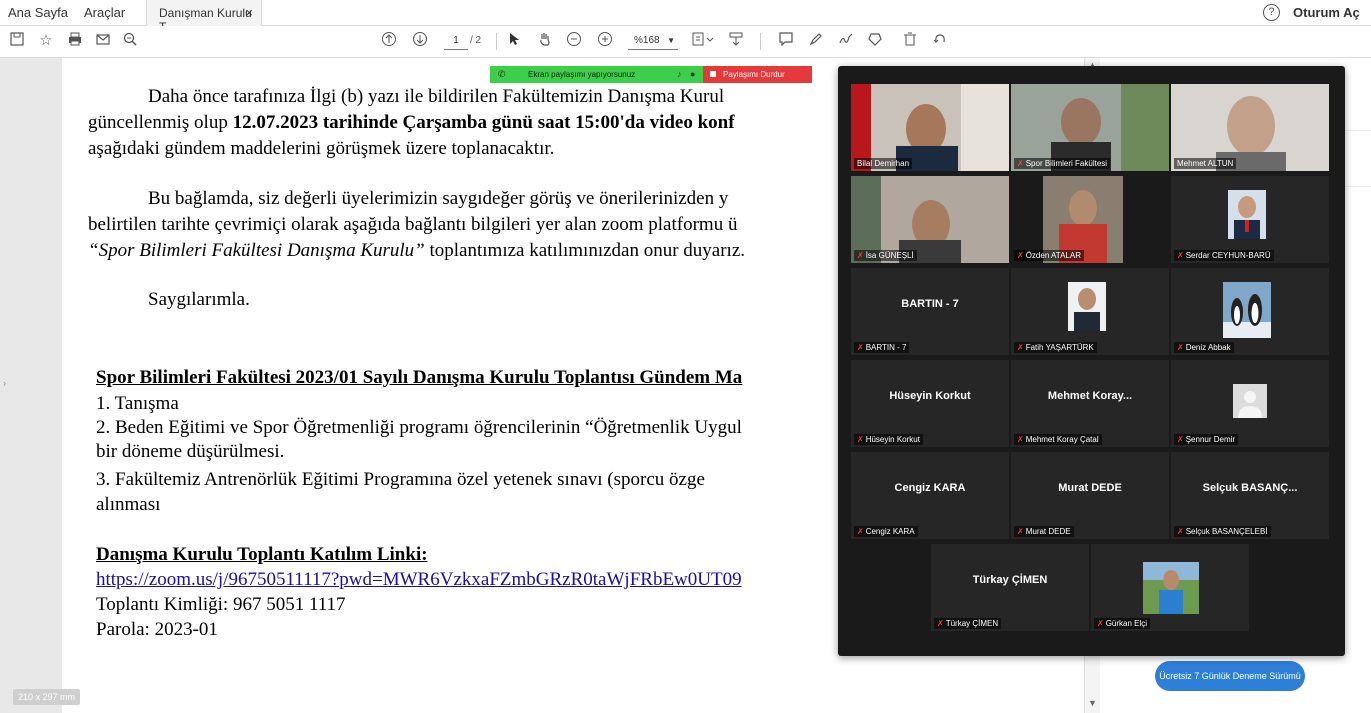  What do you see at coordinates (1326, 12) in the screenshot?
I see `signin-button: Oturum Aç` at bounding box center [1326, 12].